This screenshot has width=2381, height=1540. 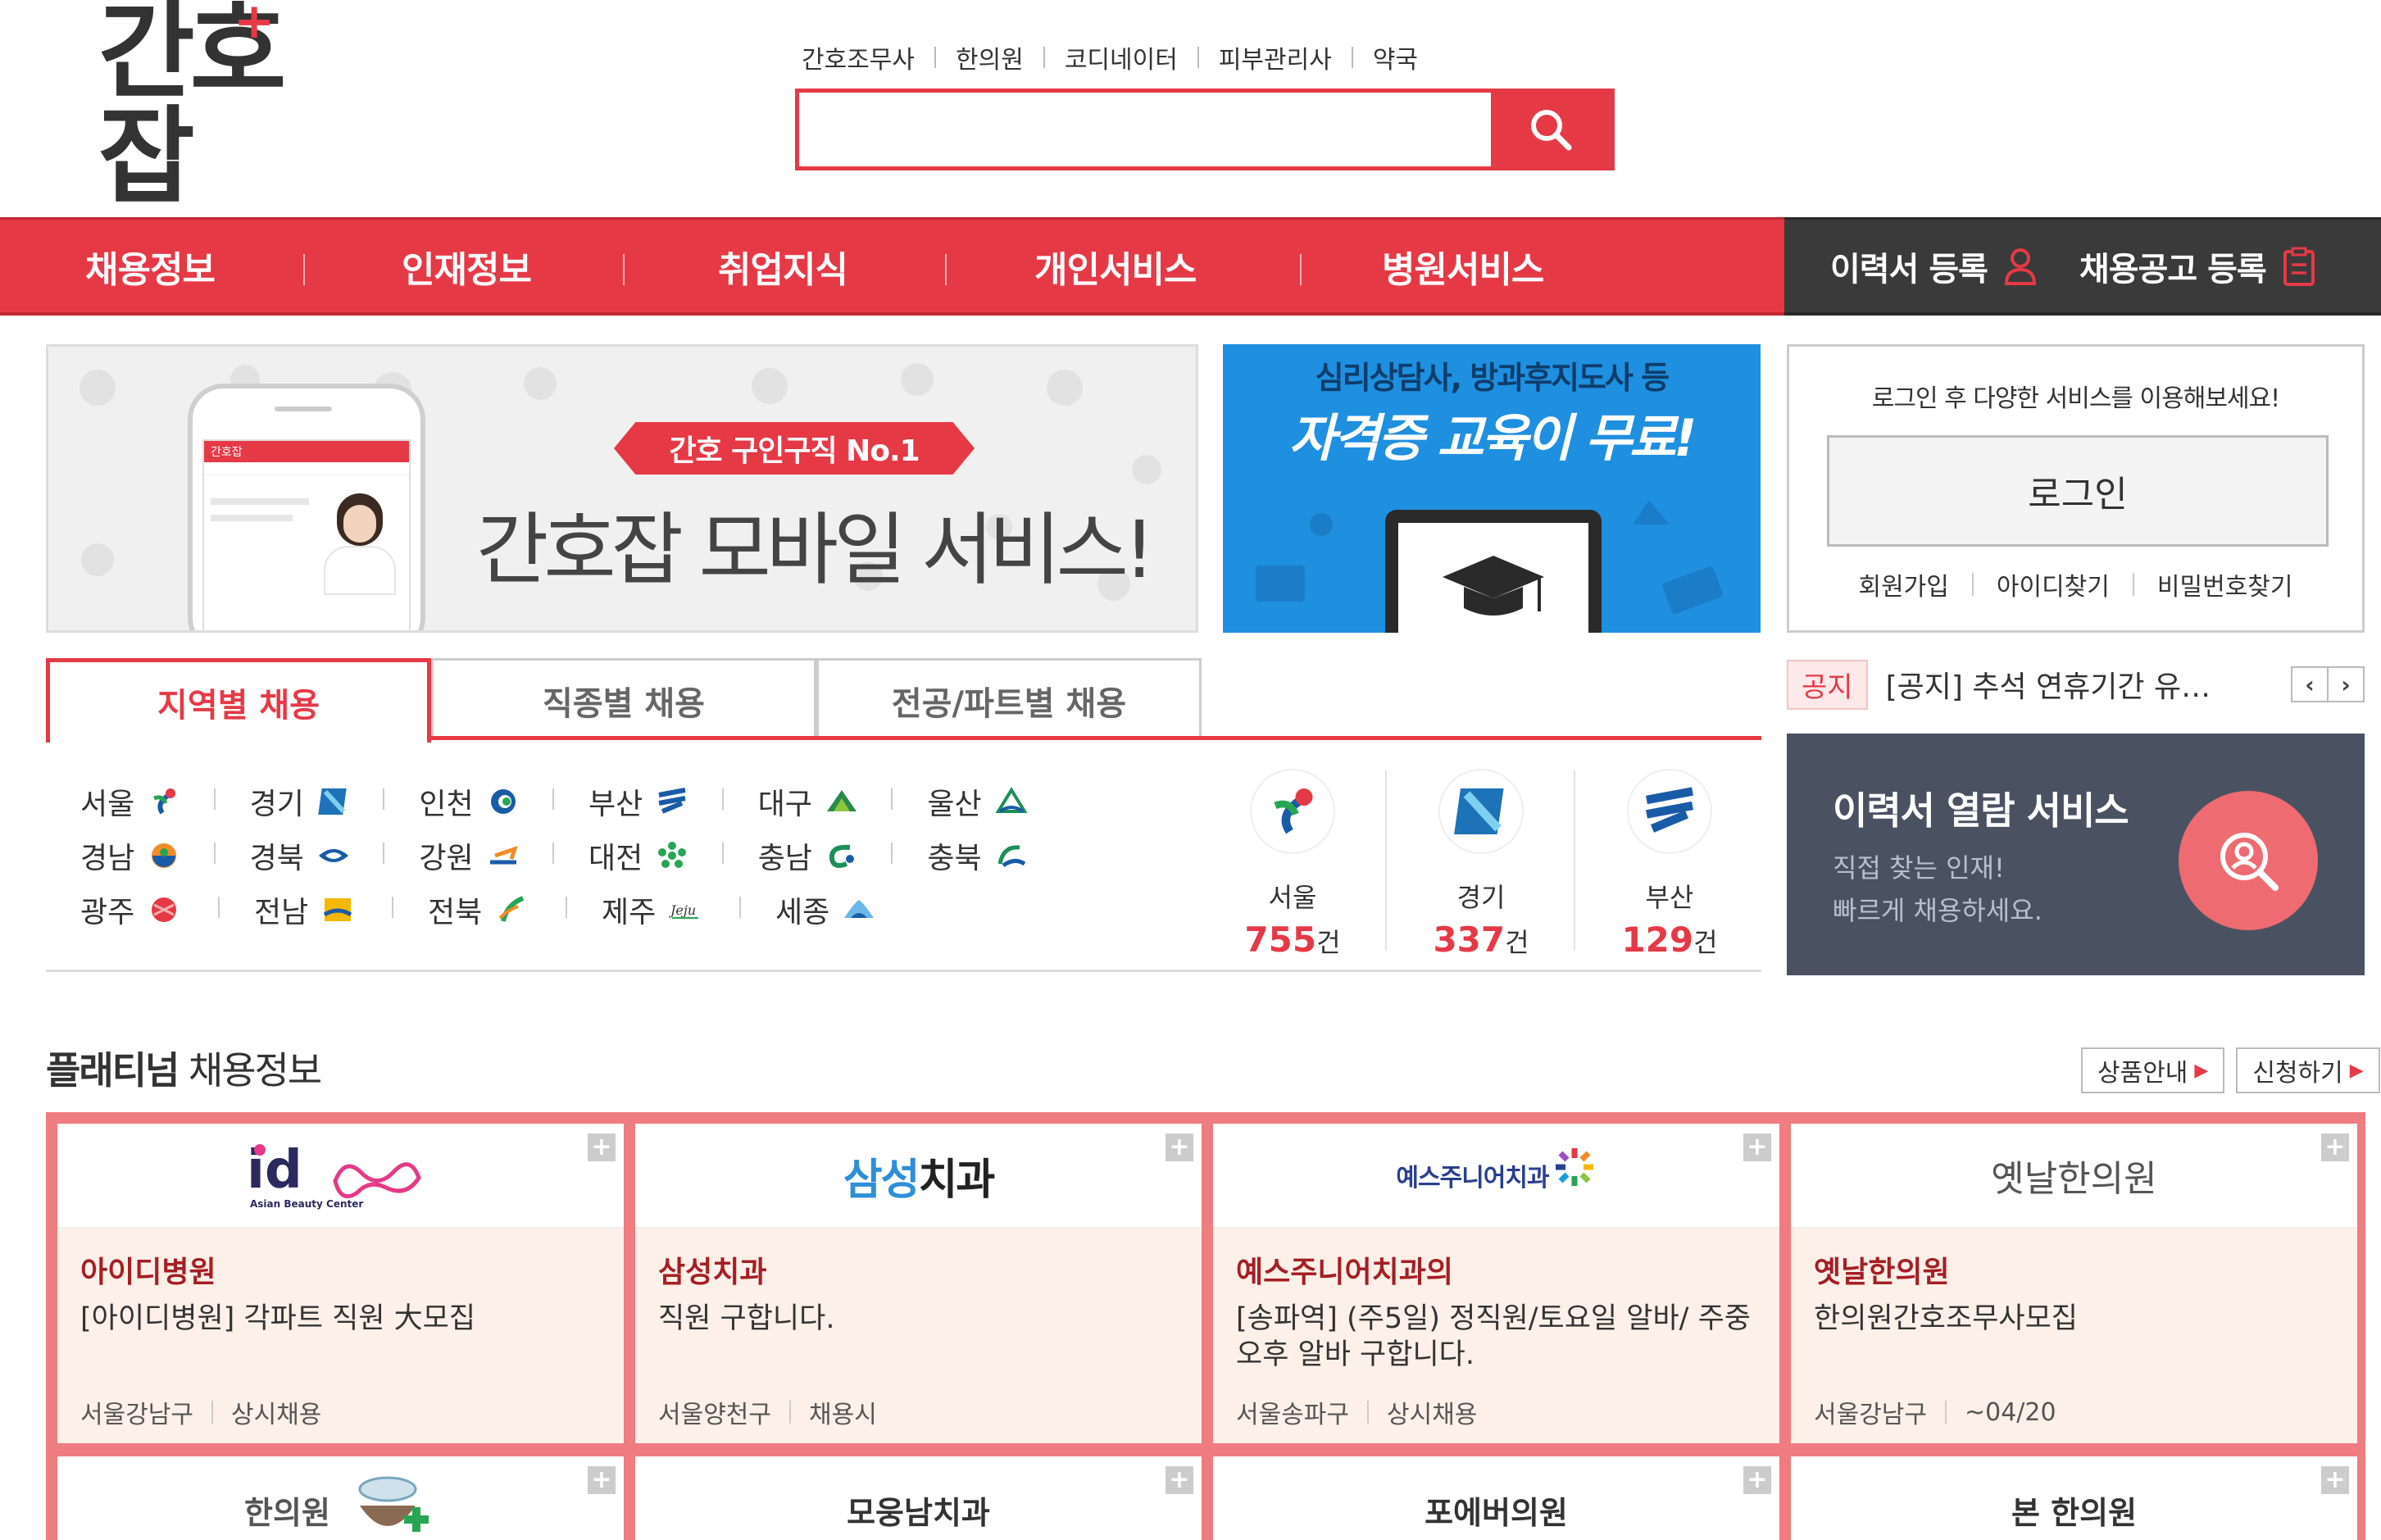 I want to click on herbal-bowl-icon, so click(x=393, y=1504).